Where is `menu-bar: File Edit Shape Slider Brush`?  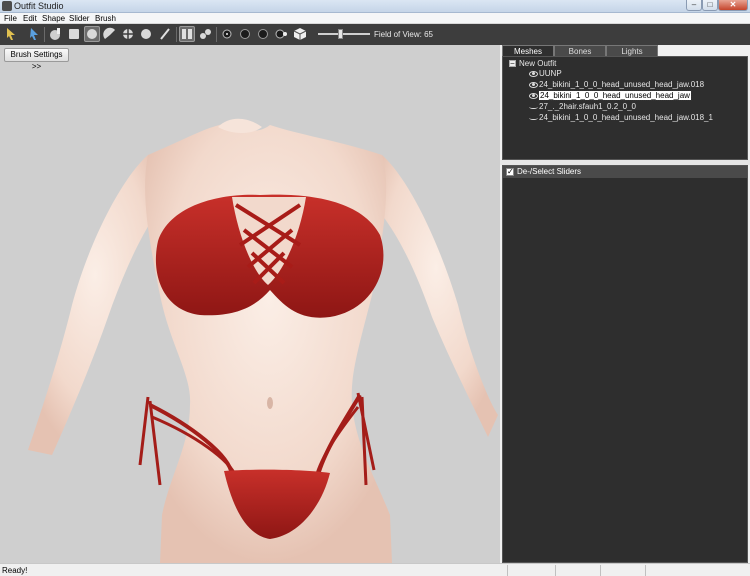
menu-bar: File Edit Shape Slider Brush is located at coordinates (375, 18).